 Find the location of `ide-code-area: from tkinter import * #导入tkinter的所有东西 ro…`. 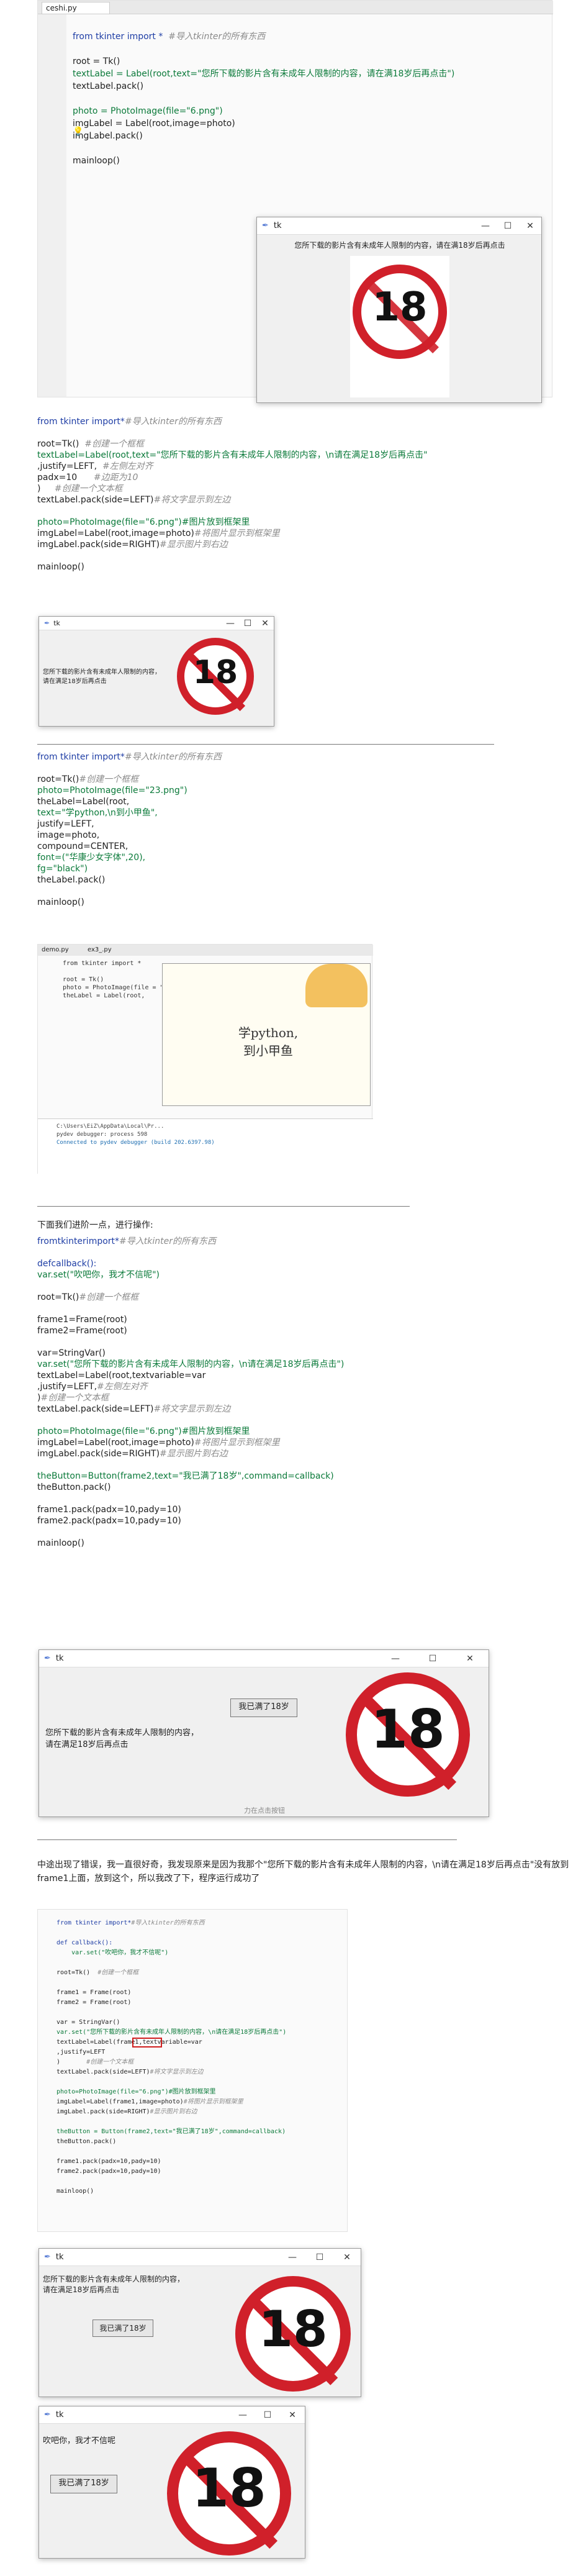

ide-code-area: from tkinter import * #导入tkinter的所有东西 ro… is located at coordinates (308, 98).